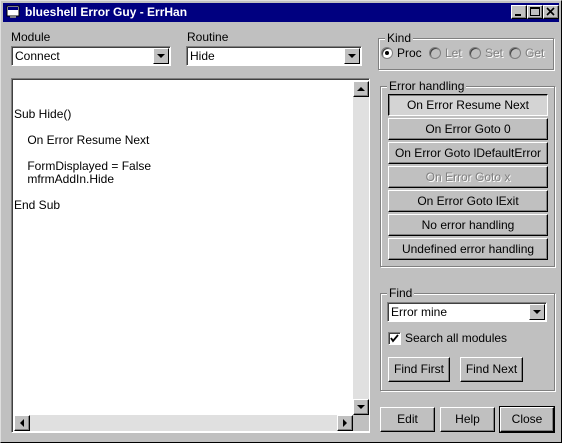 The height and width of the screenshot is (443, 562). What do you see at coordinates (202, 56) in the screenshot?
I see `routine-value: Hide` at bounding box center [202, 56].